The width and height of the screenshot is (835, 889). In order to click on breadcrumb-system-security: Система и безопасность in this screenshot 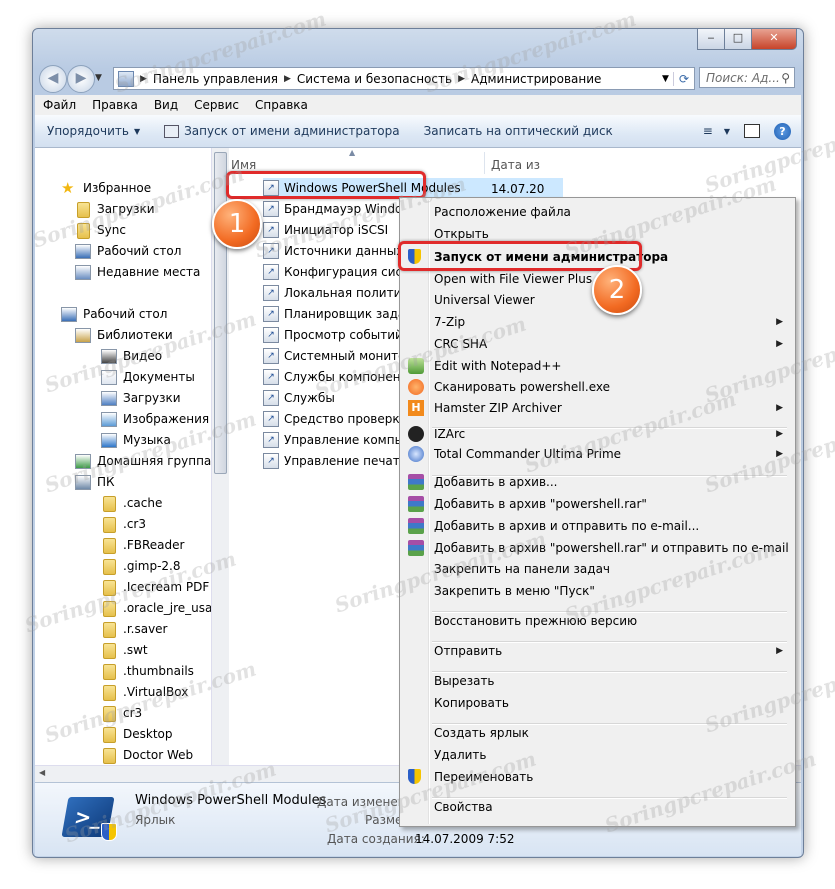, I will do `click(374, 79)`.